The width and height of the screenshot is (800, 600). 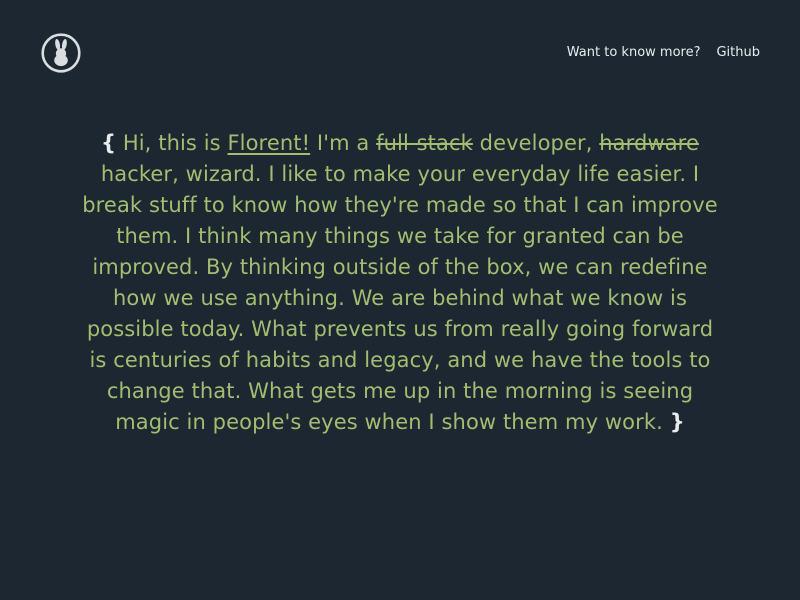 I want to click on struck-full-stack: full-stack, so click(x=424, y=143).